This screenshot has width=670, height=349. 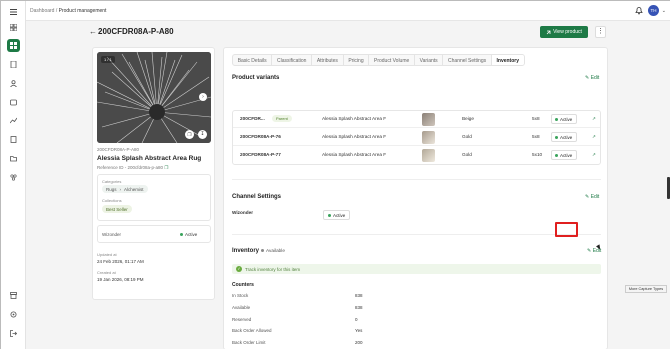 What do you see at coordinates (13, 64) in the screenshot?
I see `orders-icon` at bounding box center [13, 64].